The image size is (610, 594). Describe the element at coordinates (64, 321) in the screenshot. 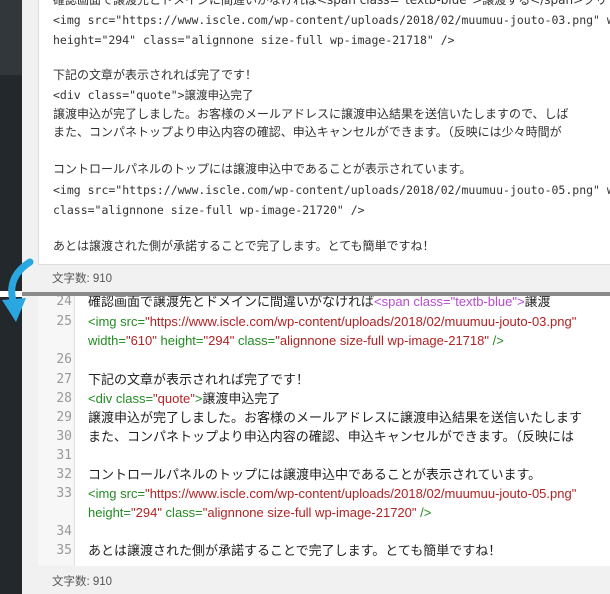

I see `line-number: 25` at that location.